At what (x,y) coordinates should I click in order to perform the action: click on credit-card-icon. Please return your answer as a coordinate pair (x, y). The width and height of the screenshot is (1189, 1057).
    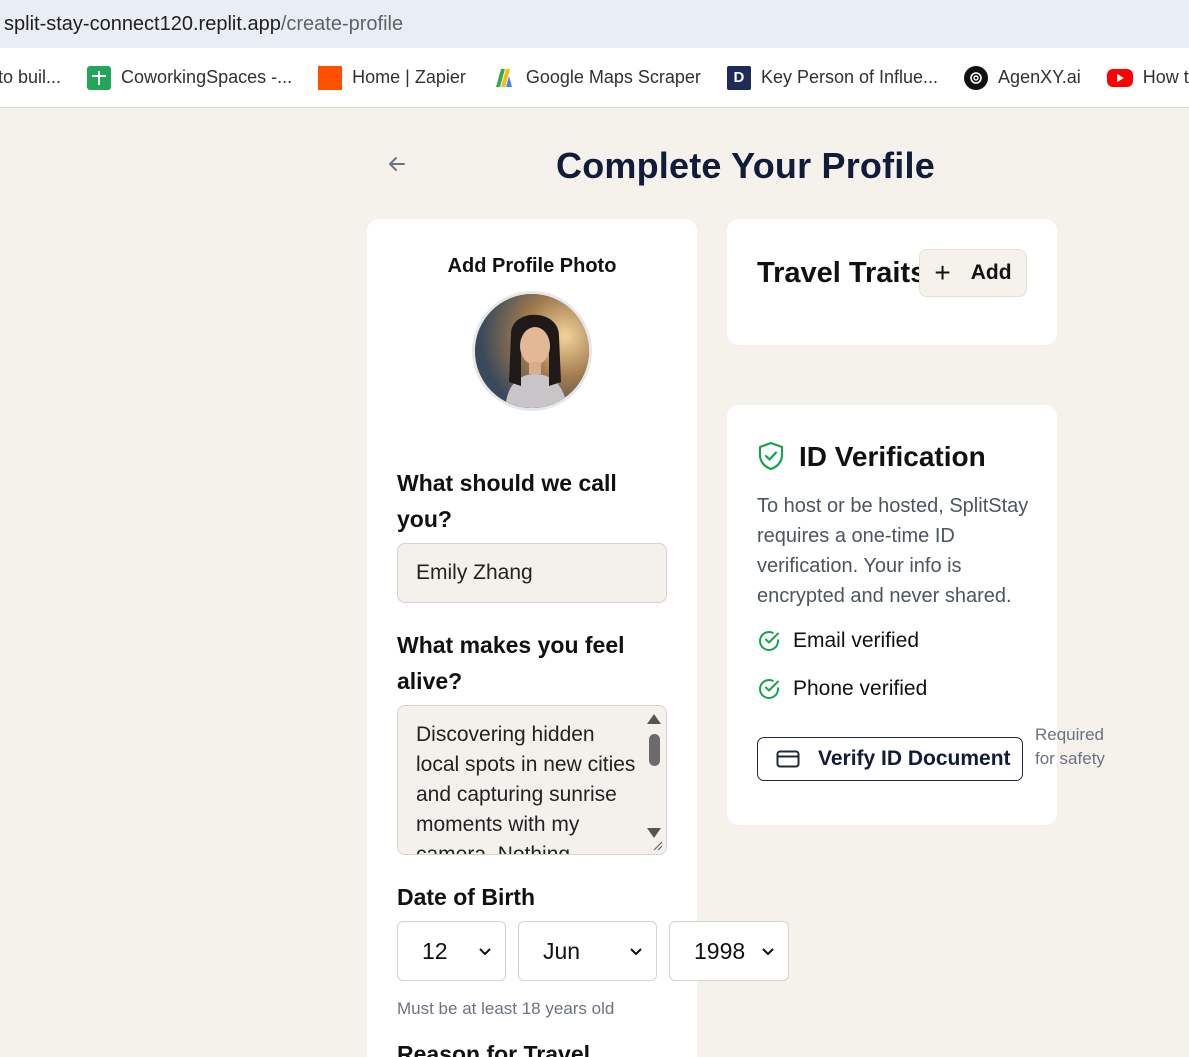
    Looking at the image, I should click on (788, 759).